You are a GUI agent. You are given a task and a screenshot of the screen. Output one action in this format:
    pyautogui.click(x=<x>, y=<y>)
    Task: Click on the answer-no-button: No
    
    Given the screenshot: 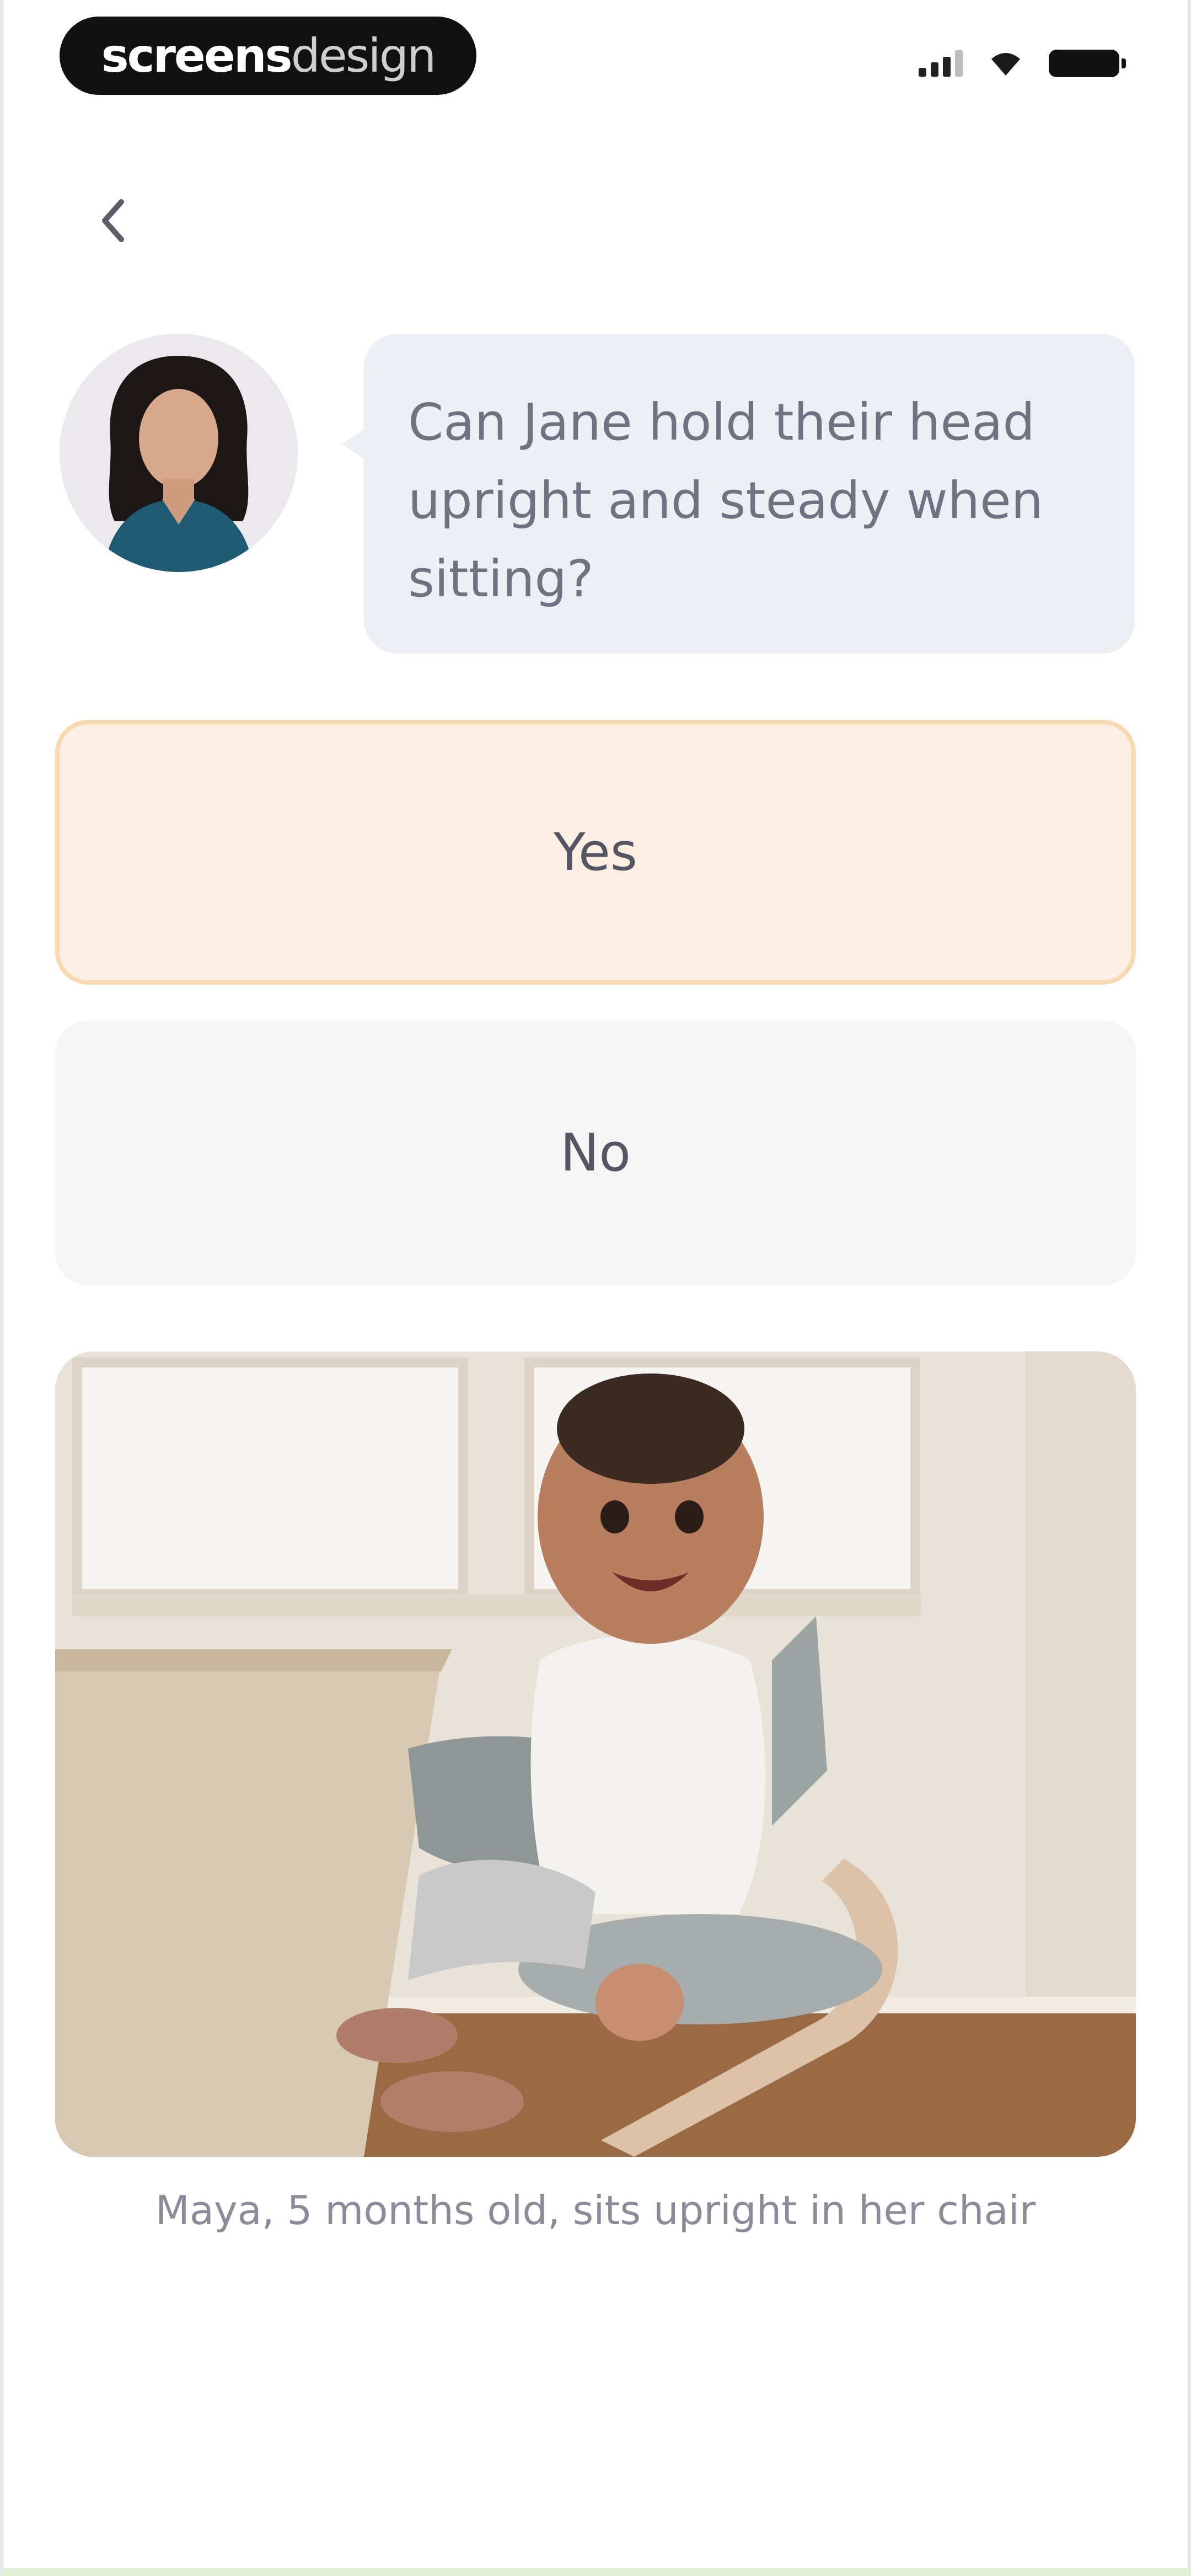 What is the action you would take?
    pyautogui.click(x=595, y=1152)
    